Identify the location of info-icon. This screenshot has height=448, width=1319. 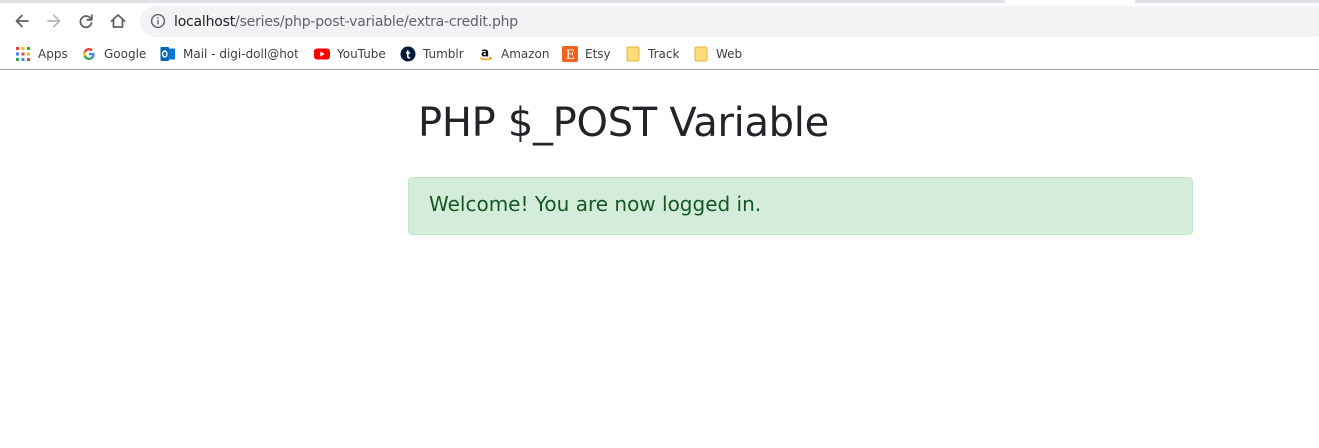
(158, 21).